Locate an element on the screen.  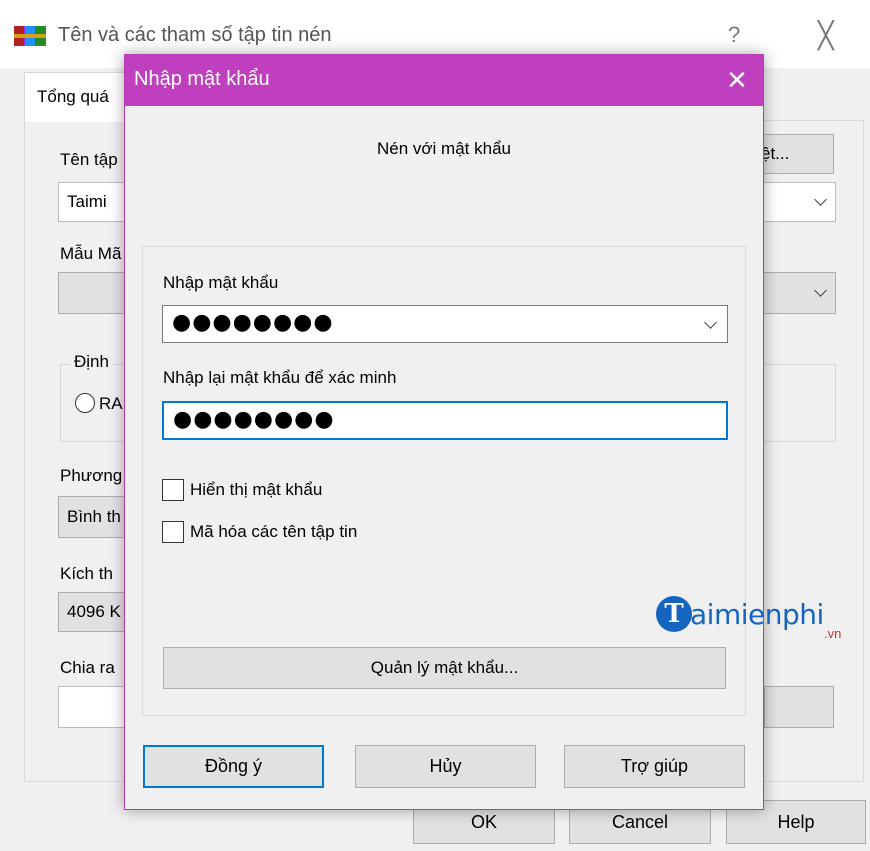
dialog-help-button: Trợ giúp is located at coordinates (654, 766).